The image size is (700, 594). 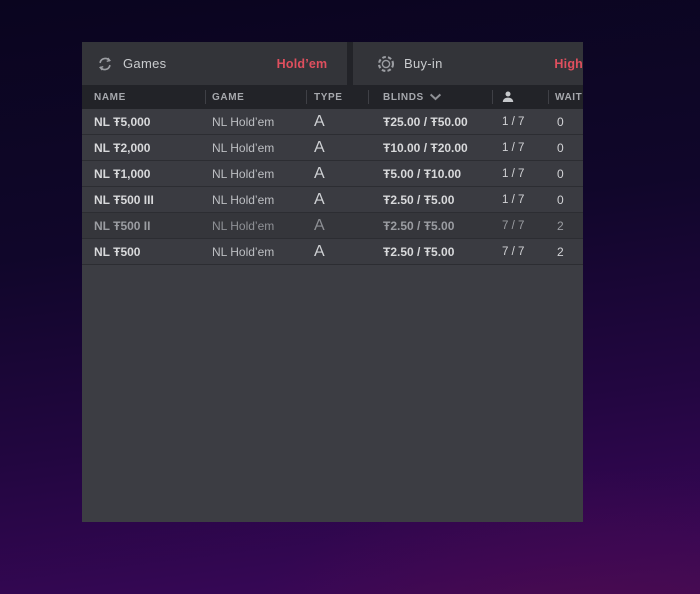 What do you see at coordinates (124, 199) in the screenshot?
I see `cell-table-name: NL Ŧ500 III` at bounding box center [124, 199].